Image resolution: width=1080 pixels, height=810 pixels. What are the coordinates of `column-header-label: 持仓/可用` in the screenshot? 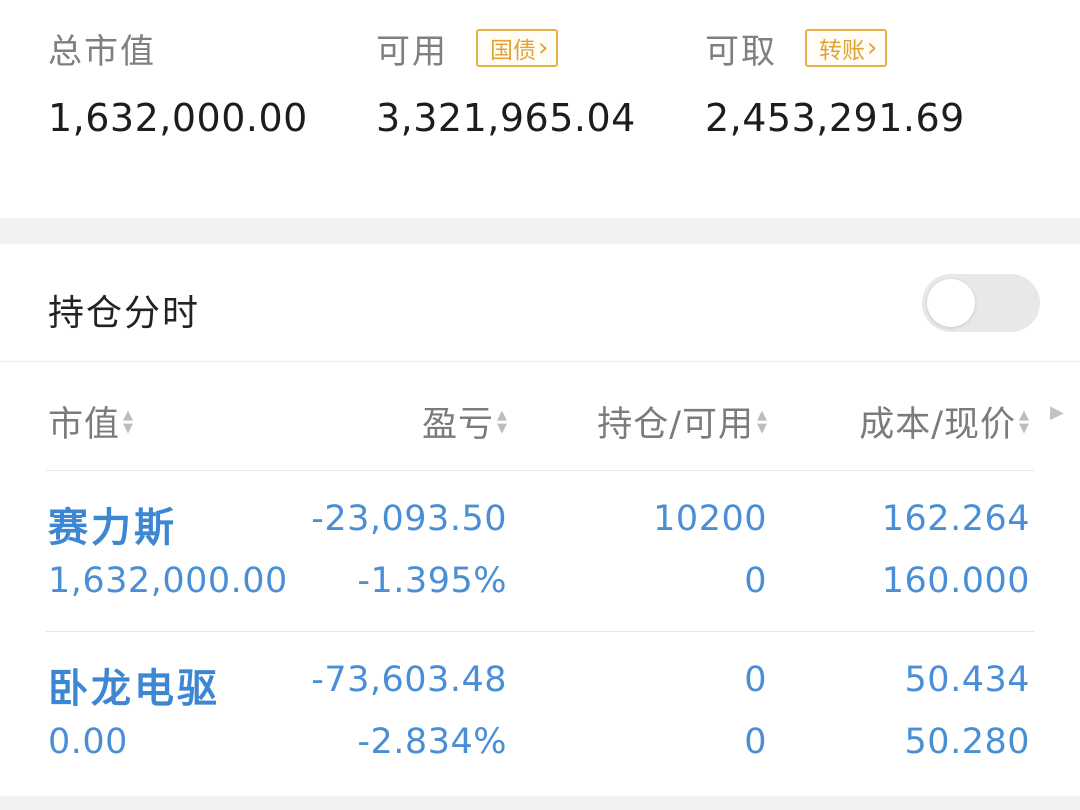 It's located at (675, 425).